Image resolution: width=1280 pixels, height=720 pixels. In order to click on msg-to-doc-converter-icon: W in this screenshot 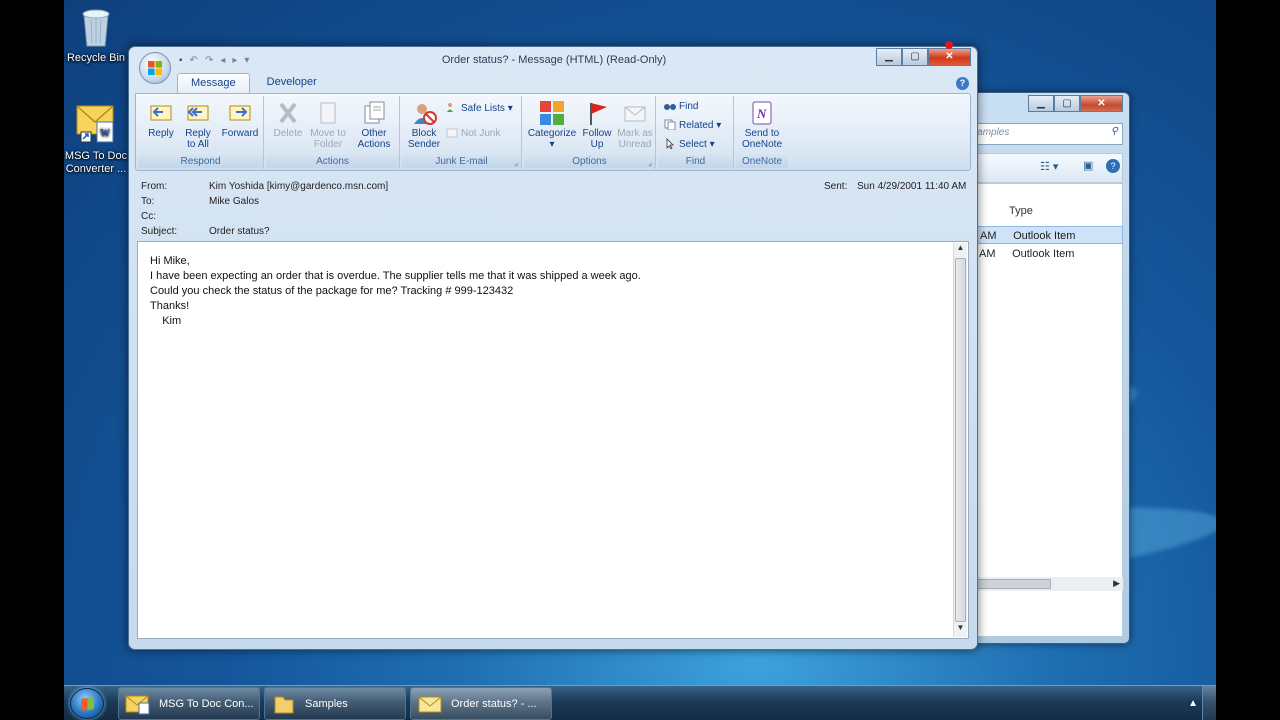, I will do `click(95, 124)`.